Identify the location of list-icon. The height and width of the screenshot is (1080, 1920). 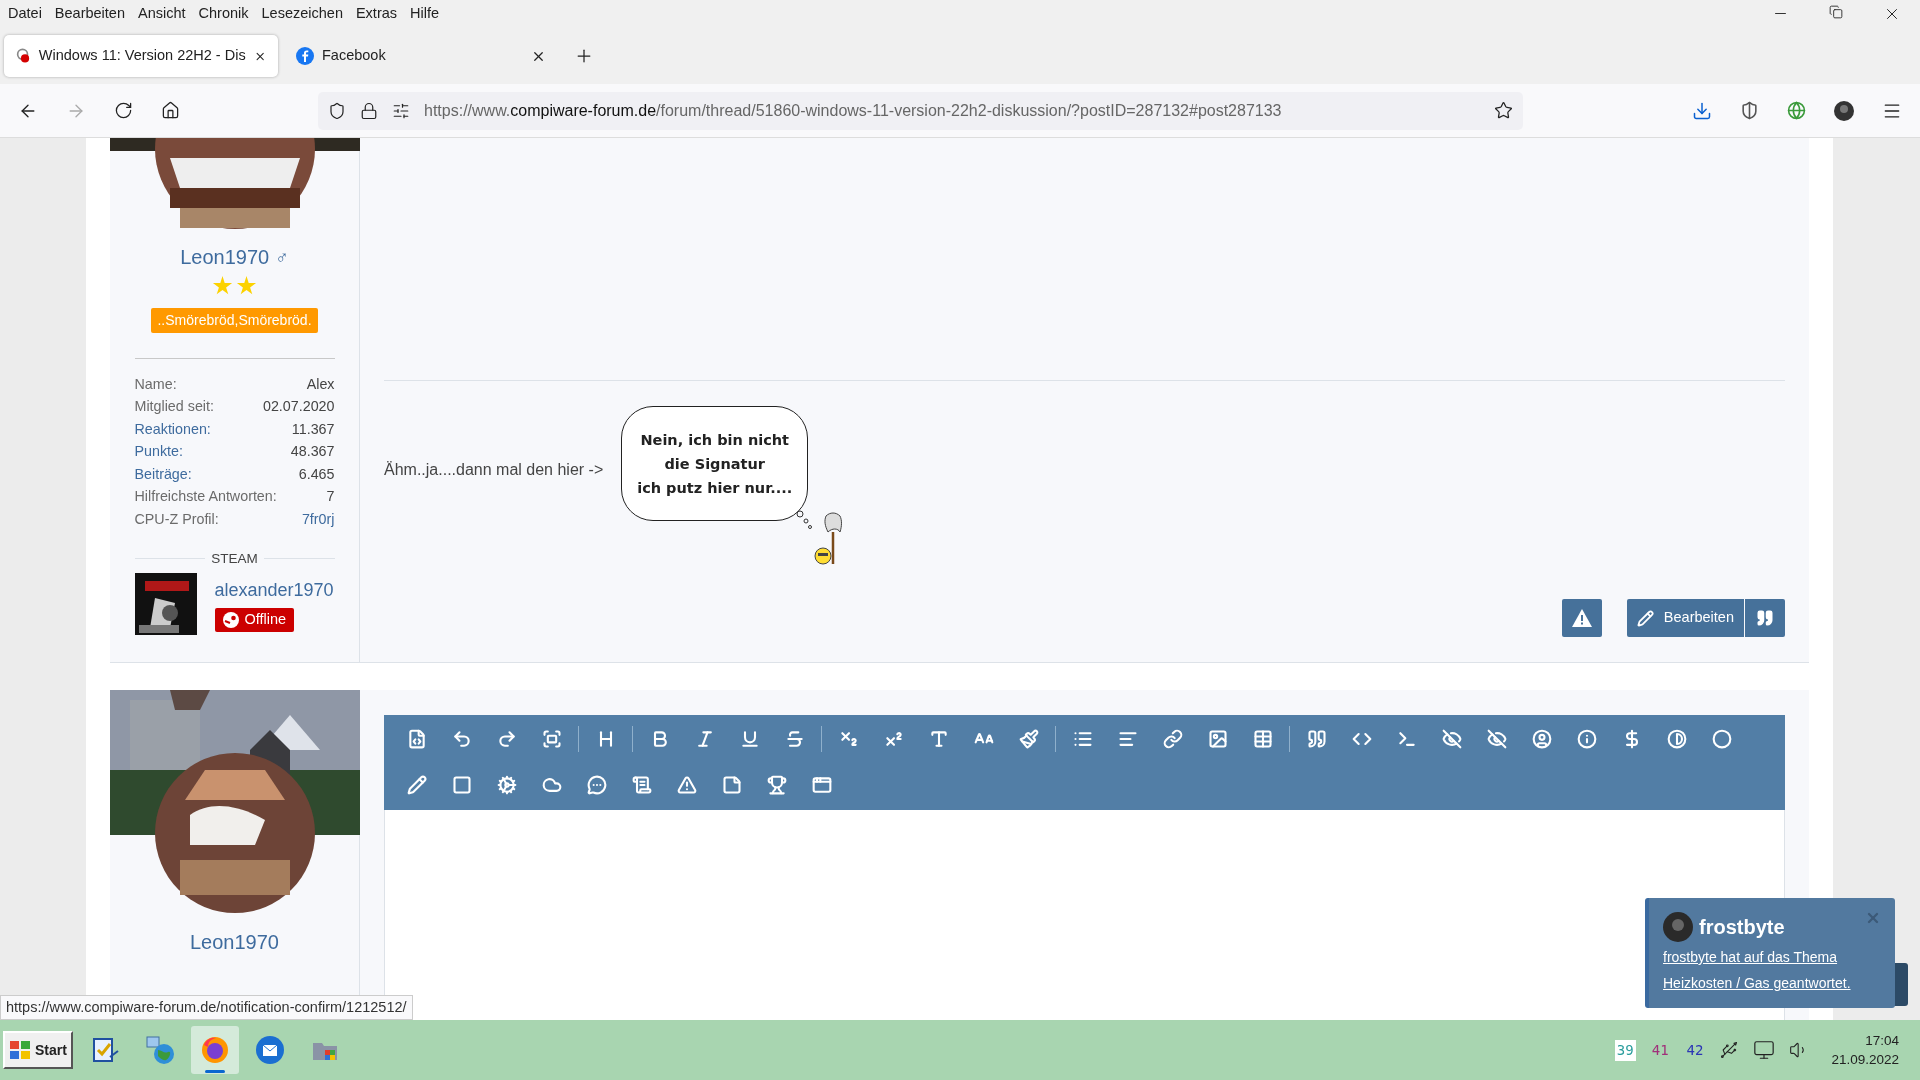
(1082, 739).